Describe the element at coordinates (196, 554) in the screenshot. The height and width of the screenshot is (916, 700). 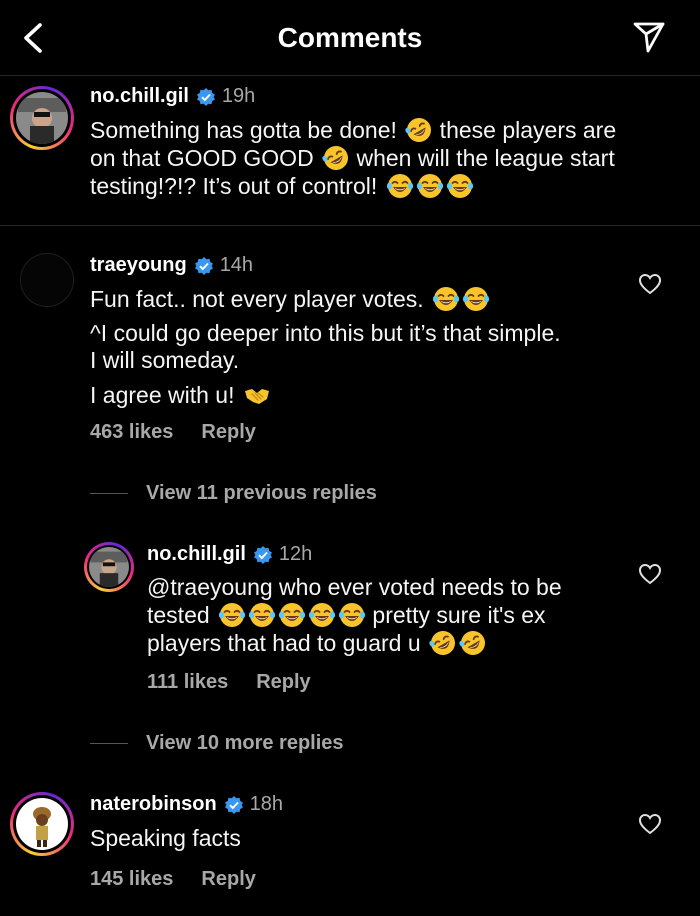
I see `reply-username: no.chill.gil` at that location.